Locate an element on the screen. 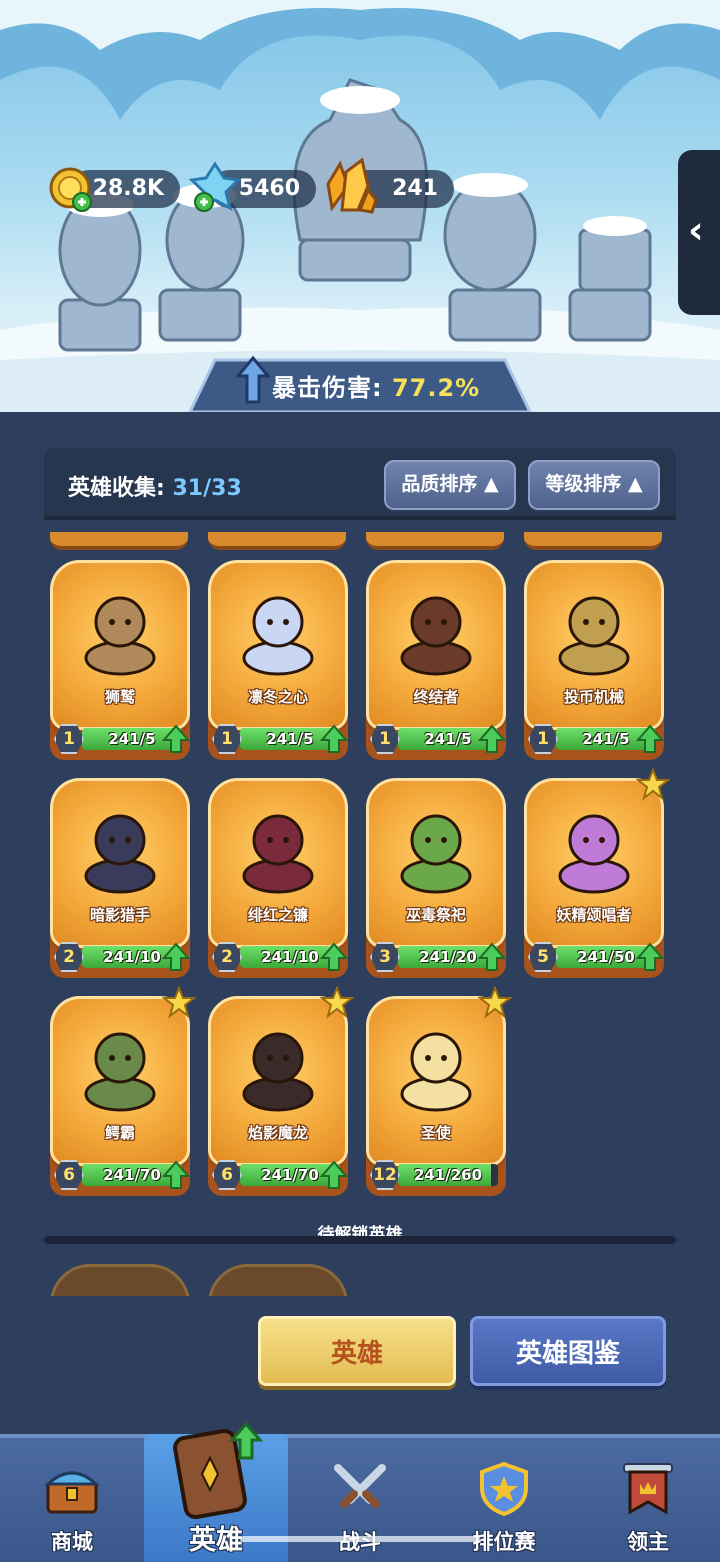  hero-name: 暗影猎手 is located at coordinates (119, 915).